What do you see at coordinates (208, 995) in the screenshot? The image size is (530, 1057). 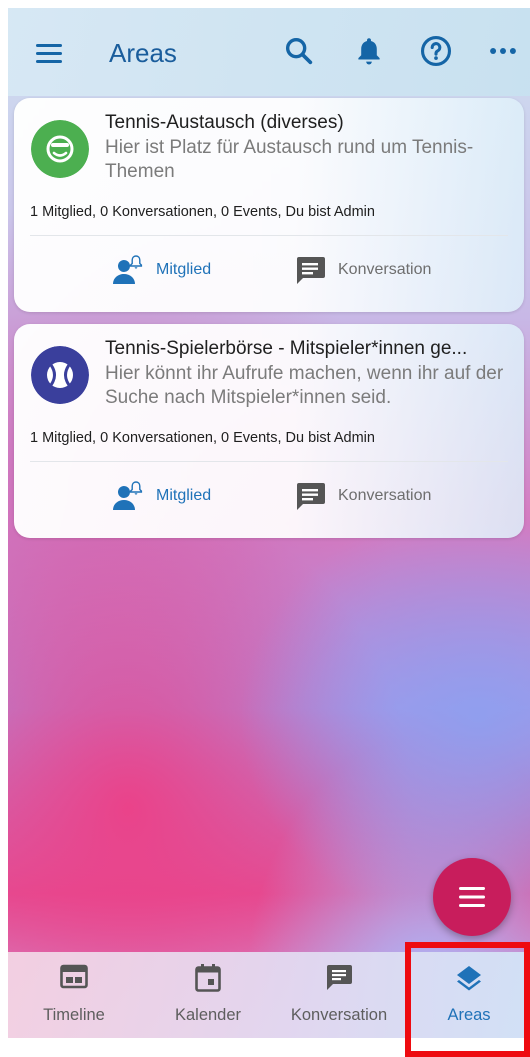 I see `nav-item-kalender: Kalender` at bounding box center [208, 995].